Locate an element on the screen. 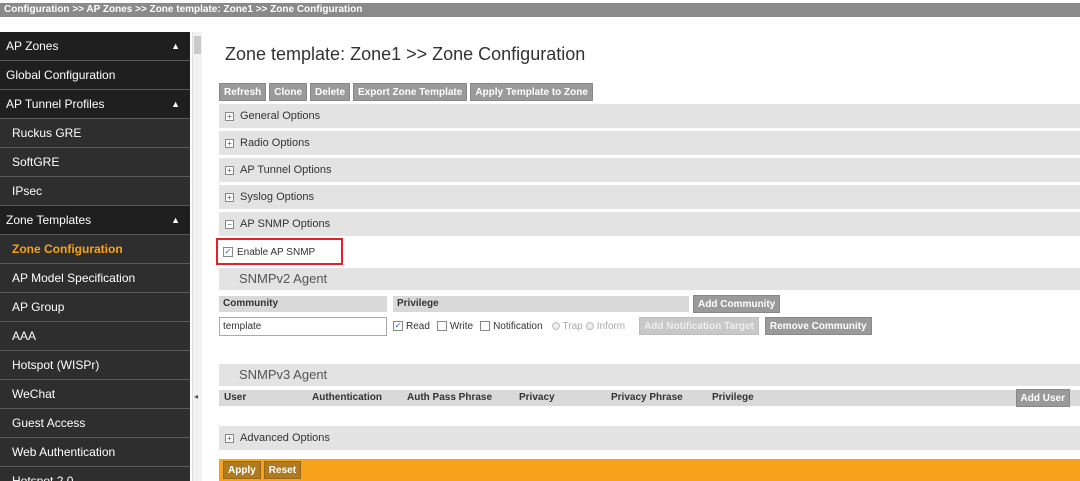 The width and height of the screenshot is (1080, 481). sidebar-item-aaa: AAA is located at coordinates (95, 336).